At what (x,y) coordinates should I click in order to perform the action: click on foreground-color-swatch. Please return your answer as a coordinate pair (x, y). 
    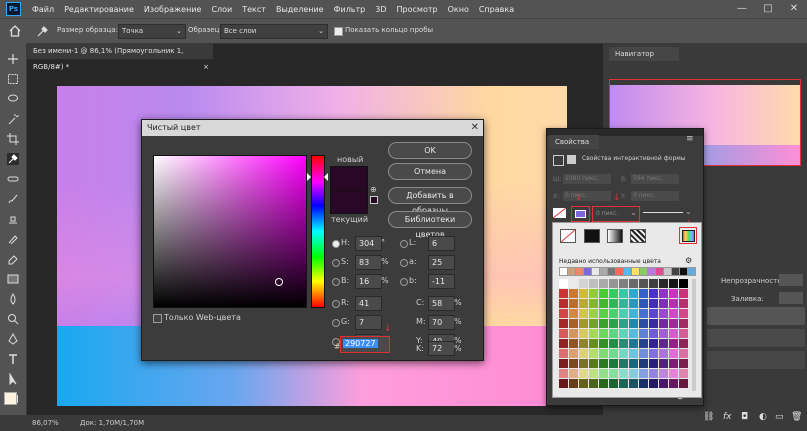
    Looking at the image, I should click on (10, 398).